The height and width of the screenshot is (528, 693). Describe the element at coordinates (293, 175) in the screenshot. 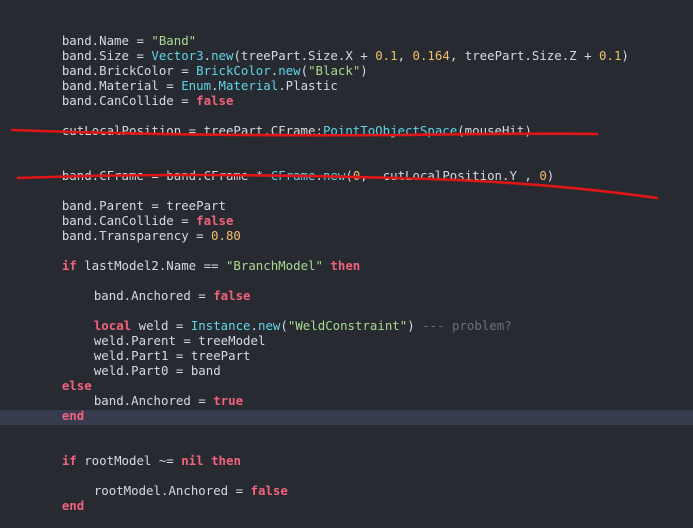

I see `code-token-builtin: CFrame` at that location.